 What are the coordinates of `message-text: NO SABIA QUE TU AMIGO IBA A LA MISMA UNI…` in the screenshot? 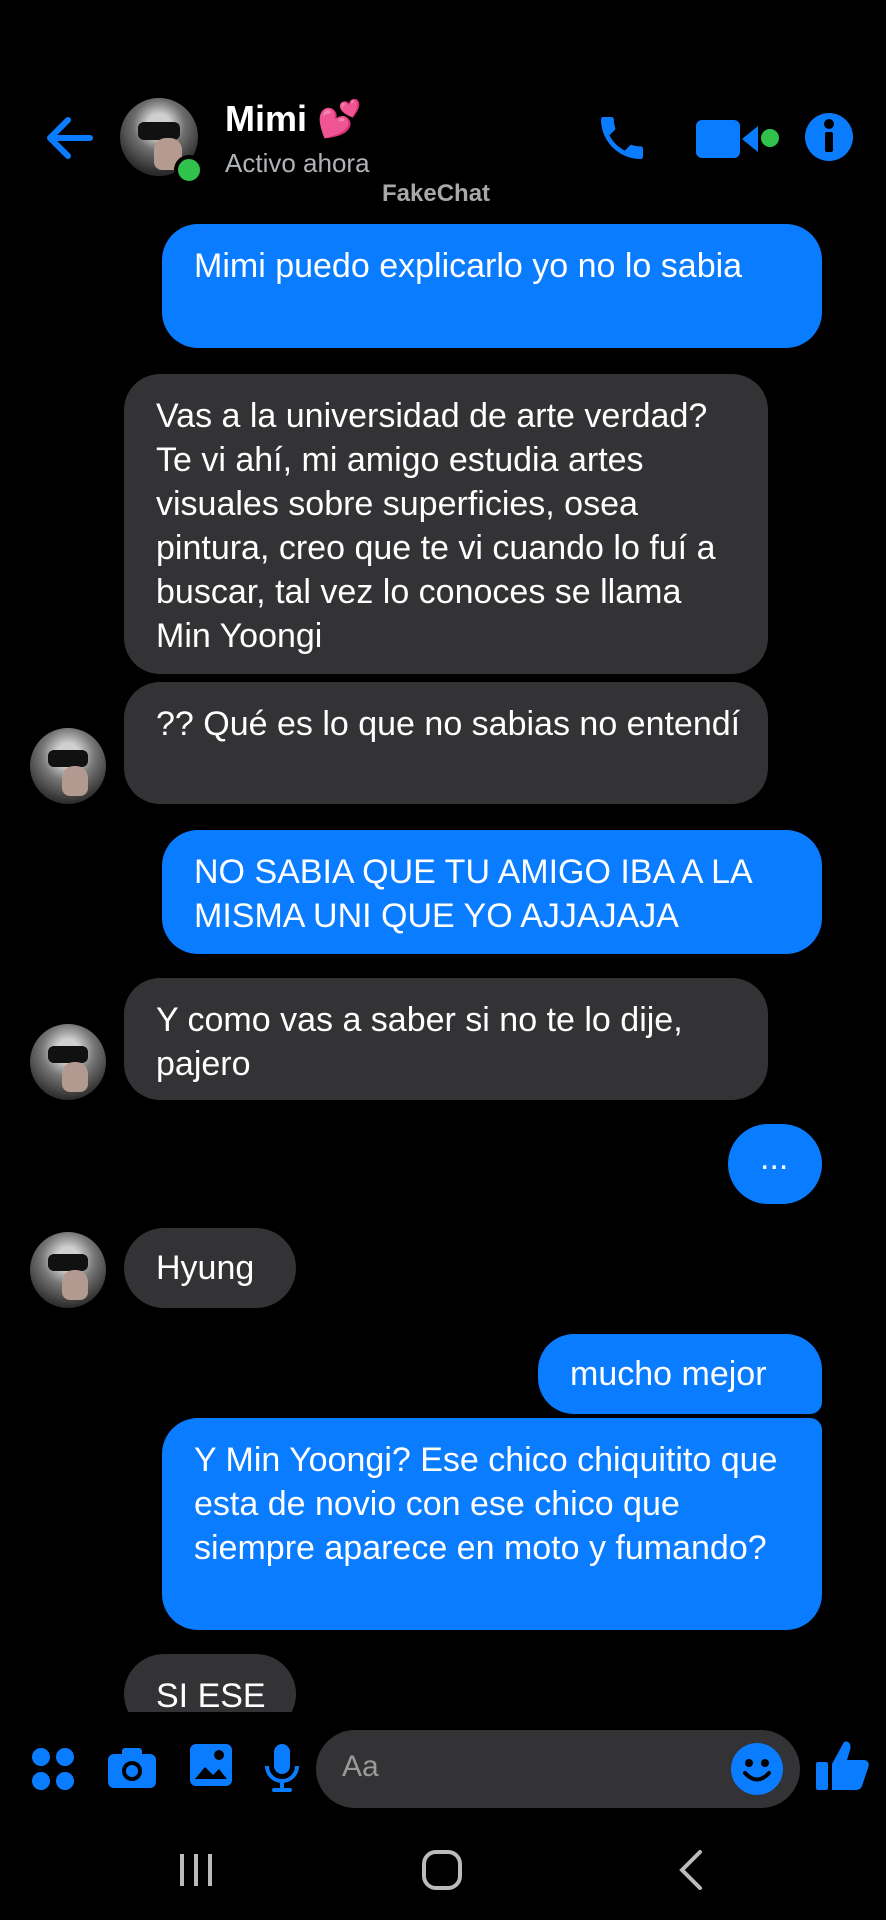 It's located at (472, 894).